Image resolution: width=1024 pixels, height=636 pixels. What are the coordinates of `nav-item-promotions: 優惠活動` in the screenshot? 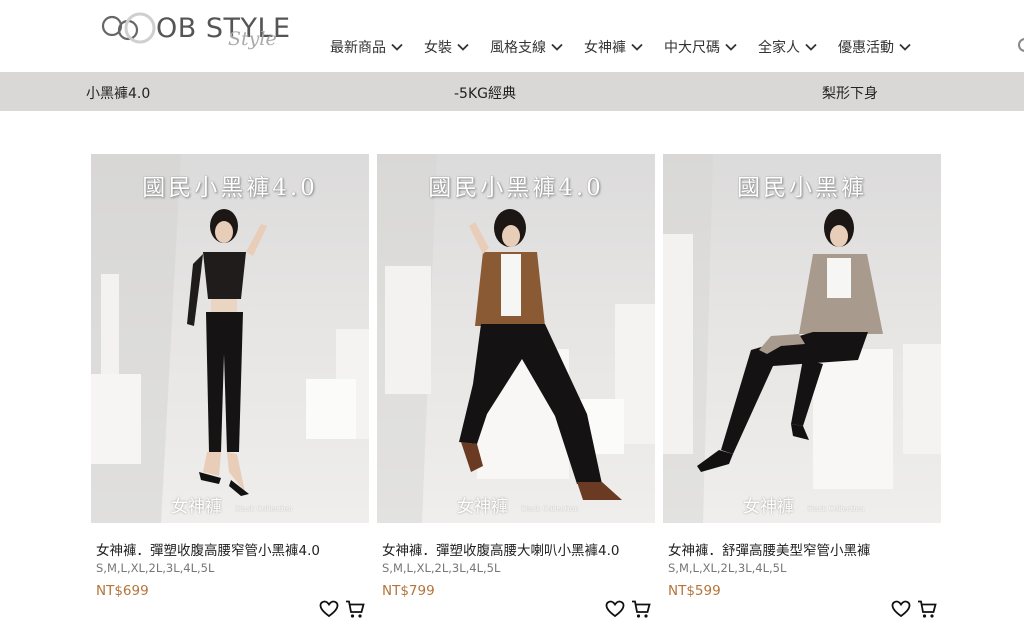 It's located at (875, 47).